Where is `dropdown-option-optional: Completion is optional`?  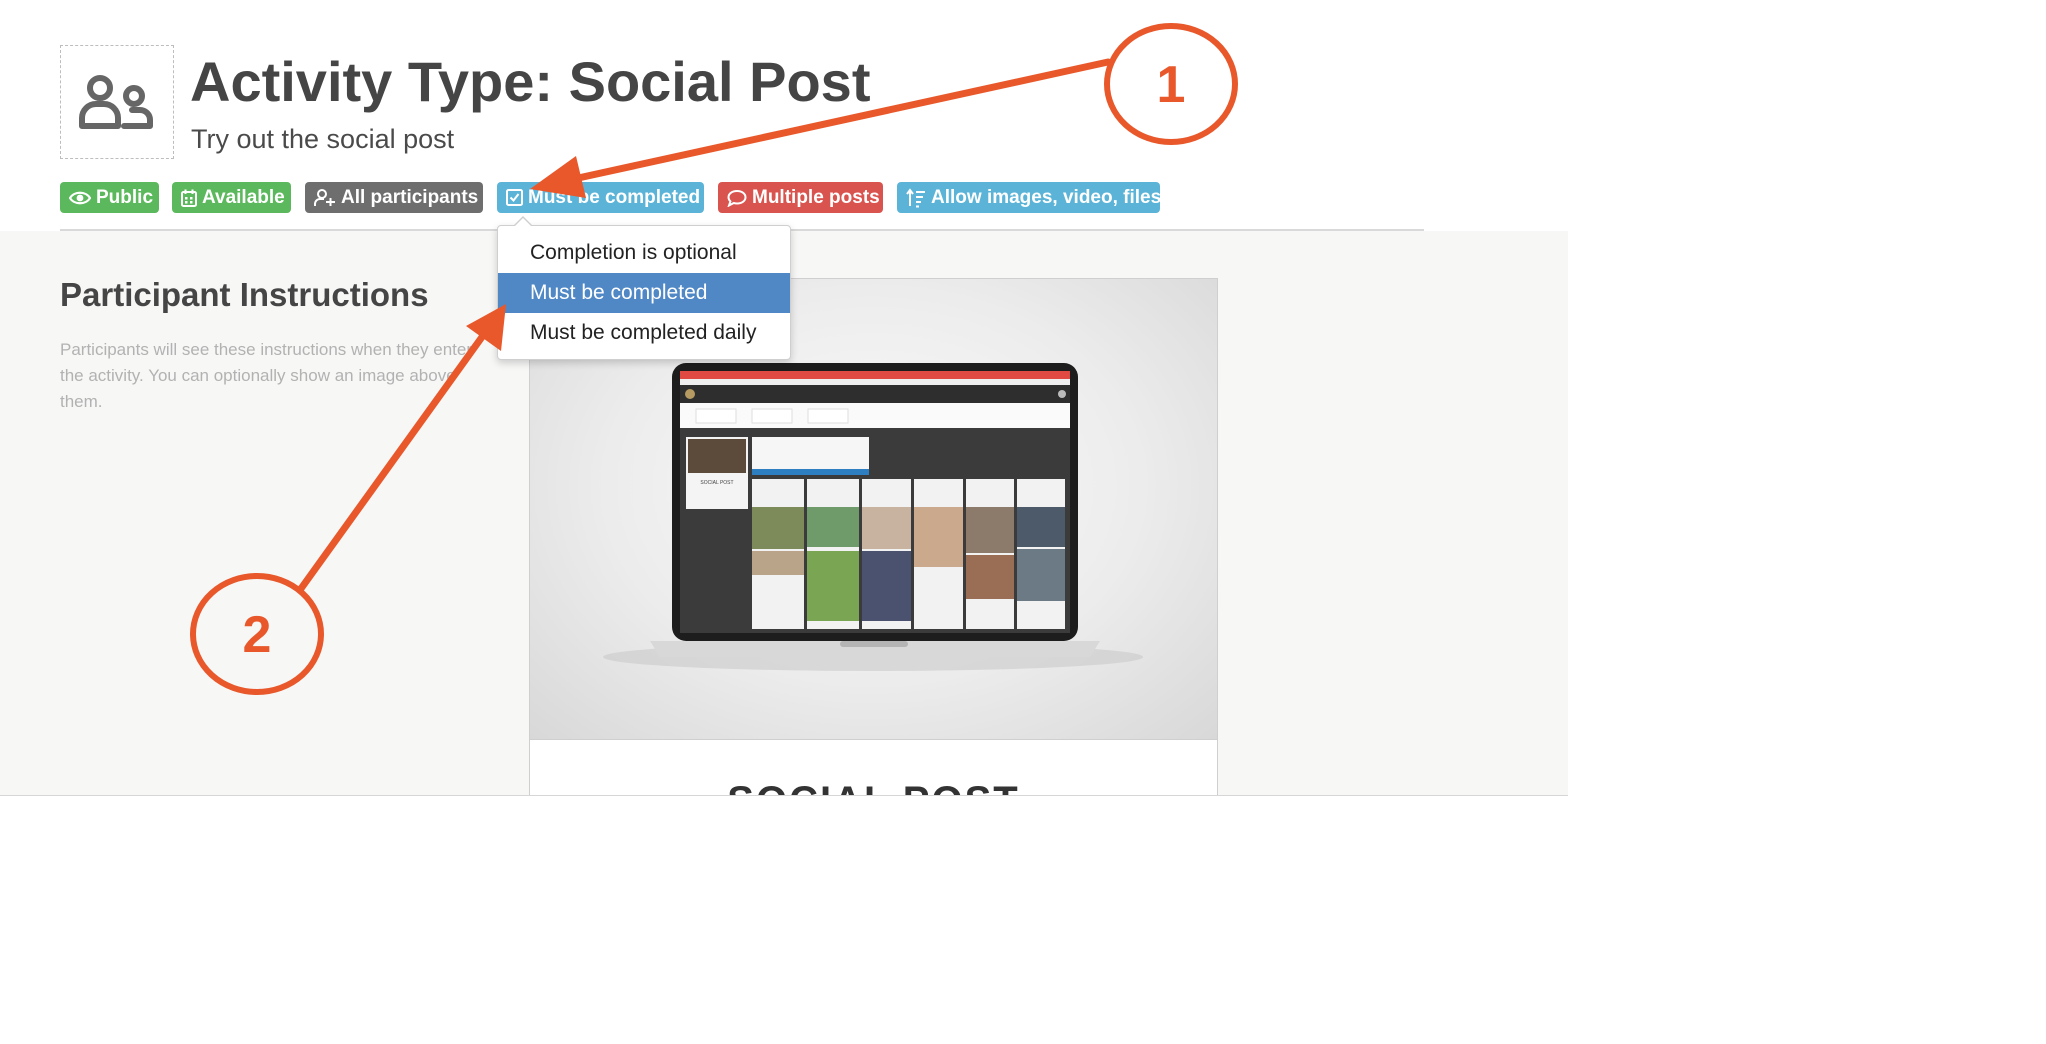
dropdown-option-optional: Completion is optional is located at coordinates (644, 253).